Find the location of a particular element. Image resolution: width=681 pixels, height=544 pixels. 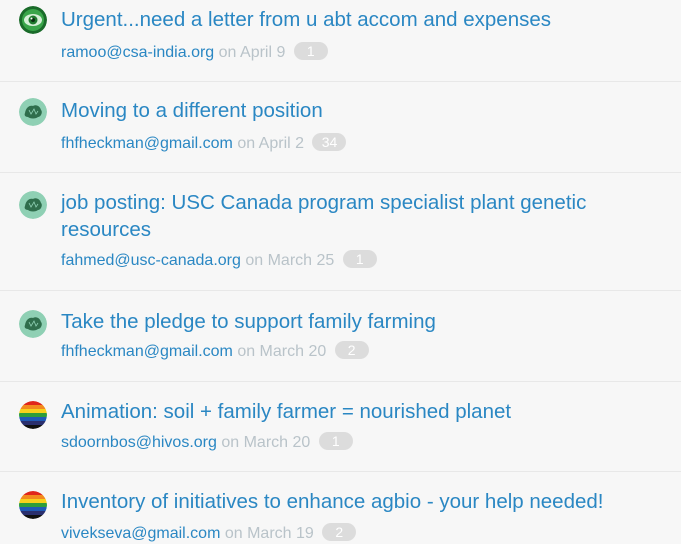

reply-count-badge: 34 is located at coordinates (329, 142).